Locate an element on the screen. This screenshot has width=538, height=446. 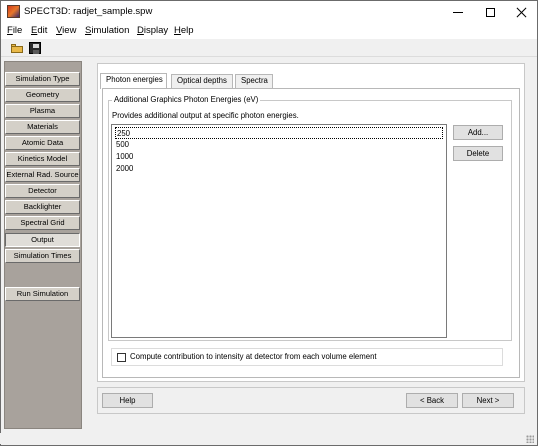
menu-display: Display is located at coordinates (152, 30).